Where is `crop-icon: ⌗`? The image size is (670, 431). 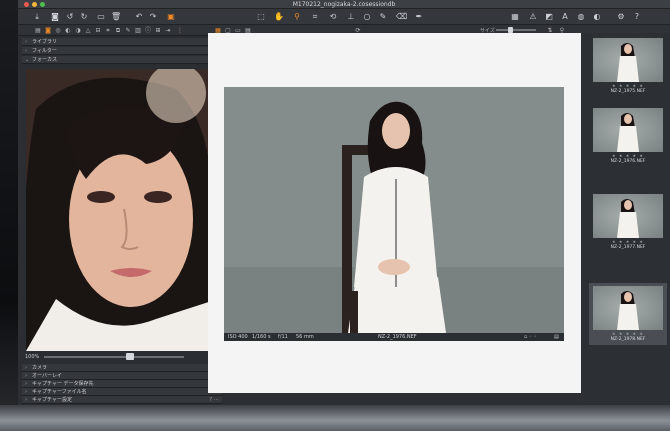 crop-icon: ⌗ is located at coordinates (315, 17).